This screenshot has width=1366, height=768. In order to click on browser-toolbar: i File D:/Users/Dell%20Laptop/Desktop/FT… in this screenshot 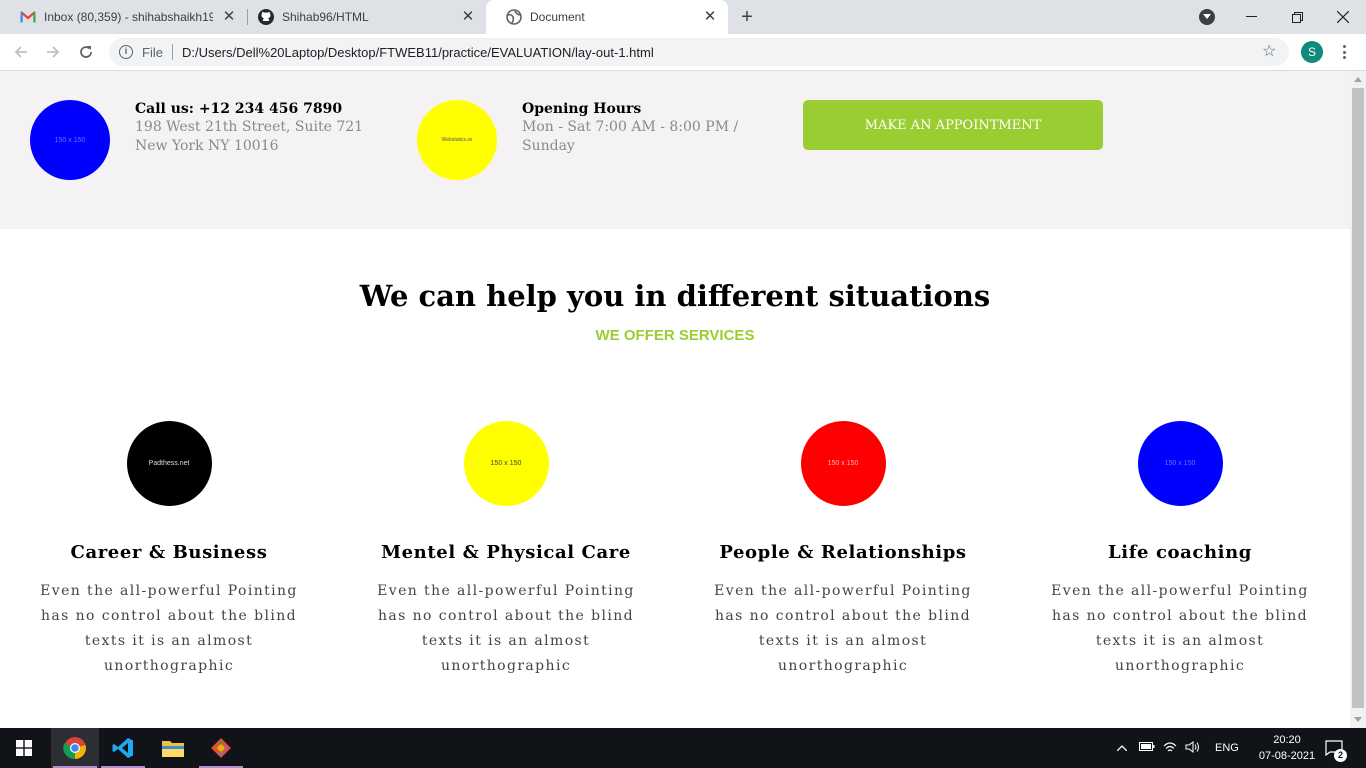, I will do `click(683, 52)`.